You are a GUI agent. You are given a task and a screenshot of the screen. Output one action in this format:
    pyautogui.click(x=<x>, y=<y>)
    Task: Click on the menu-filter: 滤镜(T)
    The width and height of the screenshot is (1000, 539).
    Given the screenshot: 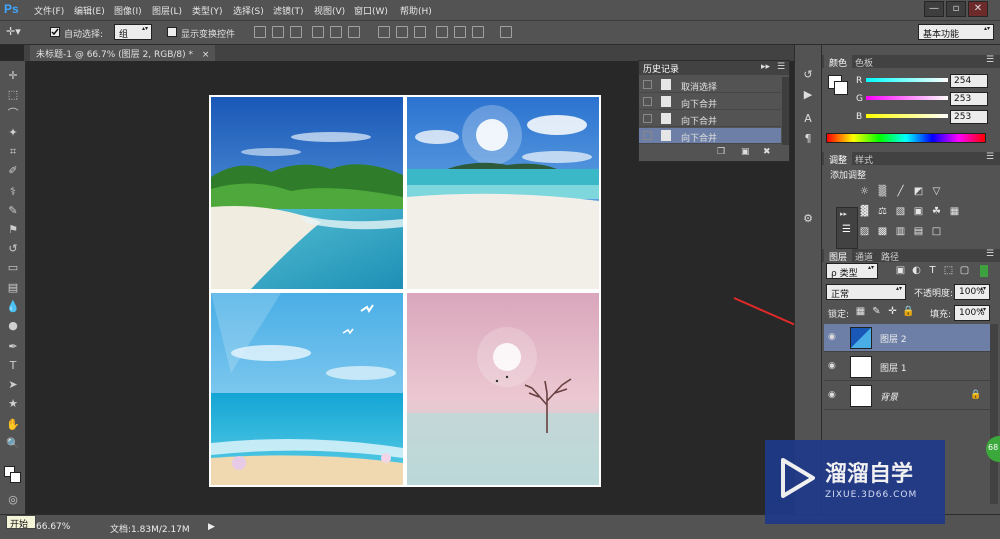 What is the action you would take?
    pyautogui.click(x=288, y=10)
    